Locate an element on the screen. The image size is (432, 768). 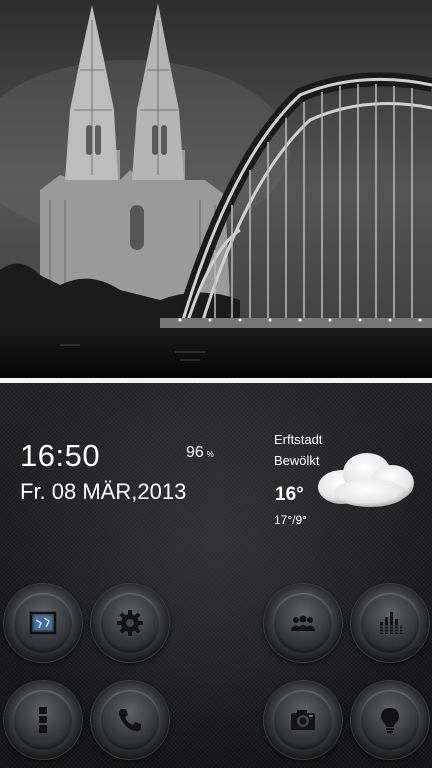
phone-icon is located at coordinates (130, 720).